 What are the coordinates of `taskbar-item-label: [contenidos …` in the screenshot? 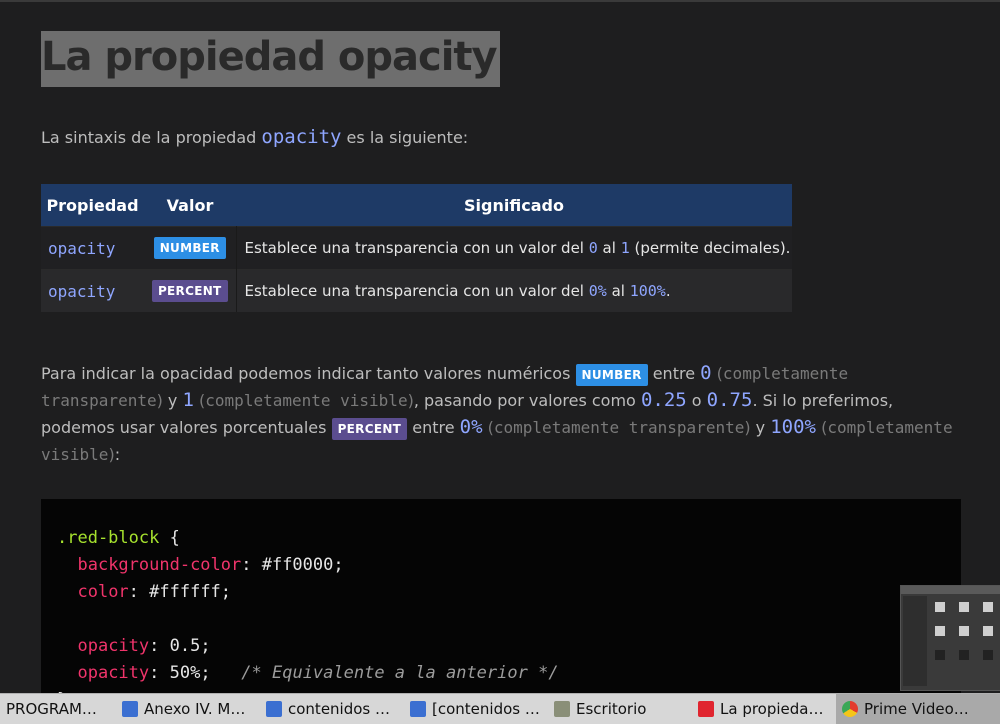 It's located at (486, 709).